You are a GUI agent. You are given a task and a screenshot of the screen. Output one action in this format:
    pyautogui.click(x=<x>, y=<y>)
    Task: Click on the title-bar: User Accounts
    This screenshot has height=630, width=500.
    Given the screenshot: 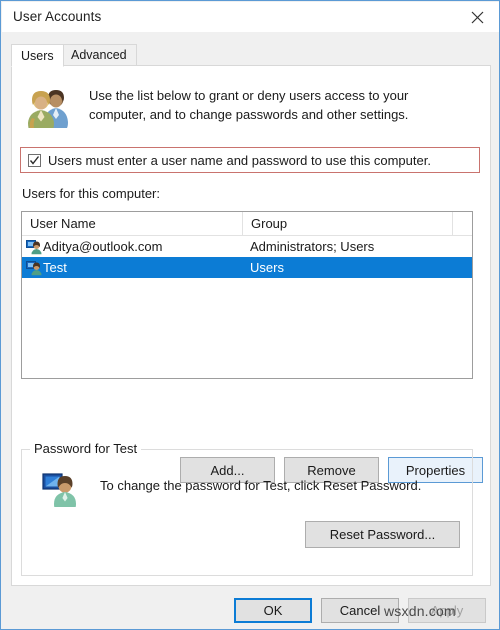 What is the action you would take?
    pyautogui.click(x=250, y=17)
    